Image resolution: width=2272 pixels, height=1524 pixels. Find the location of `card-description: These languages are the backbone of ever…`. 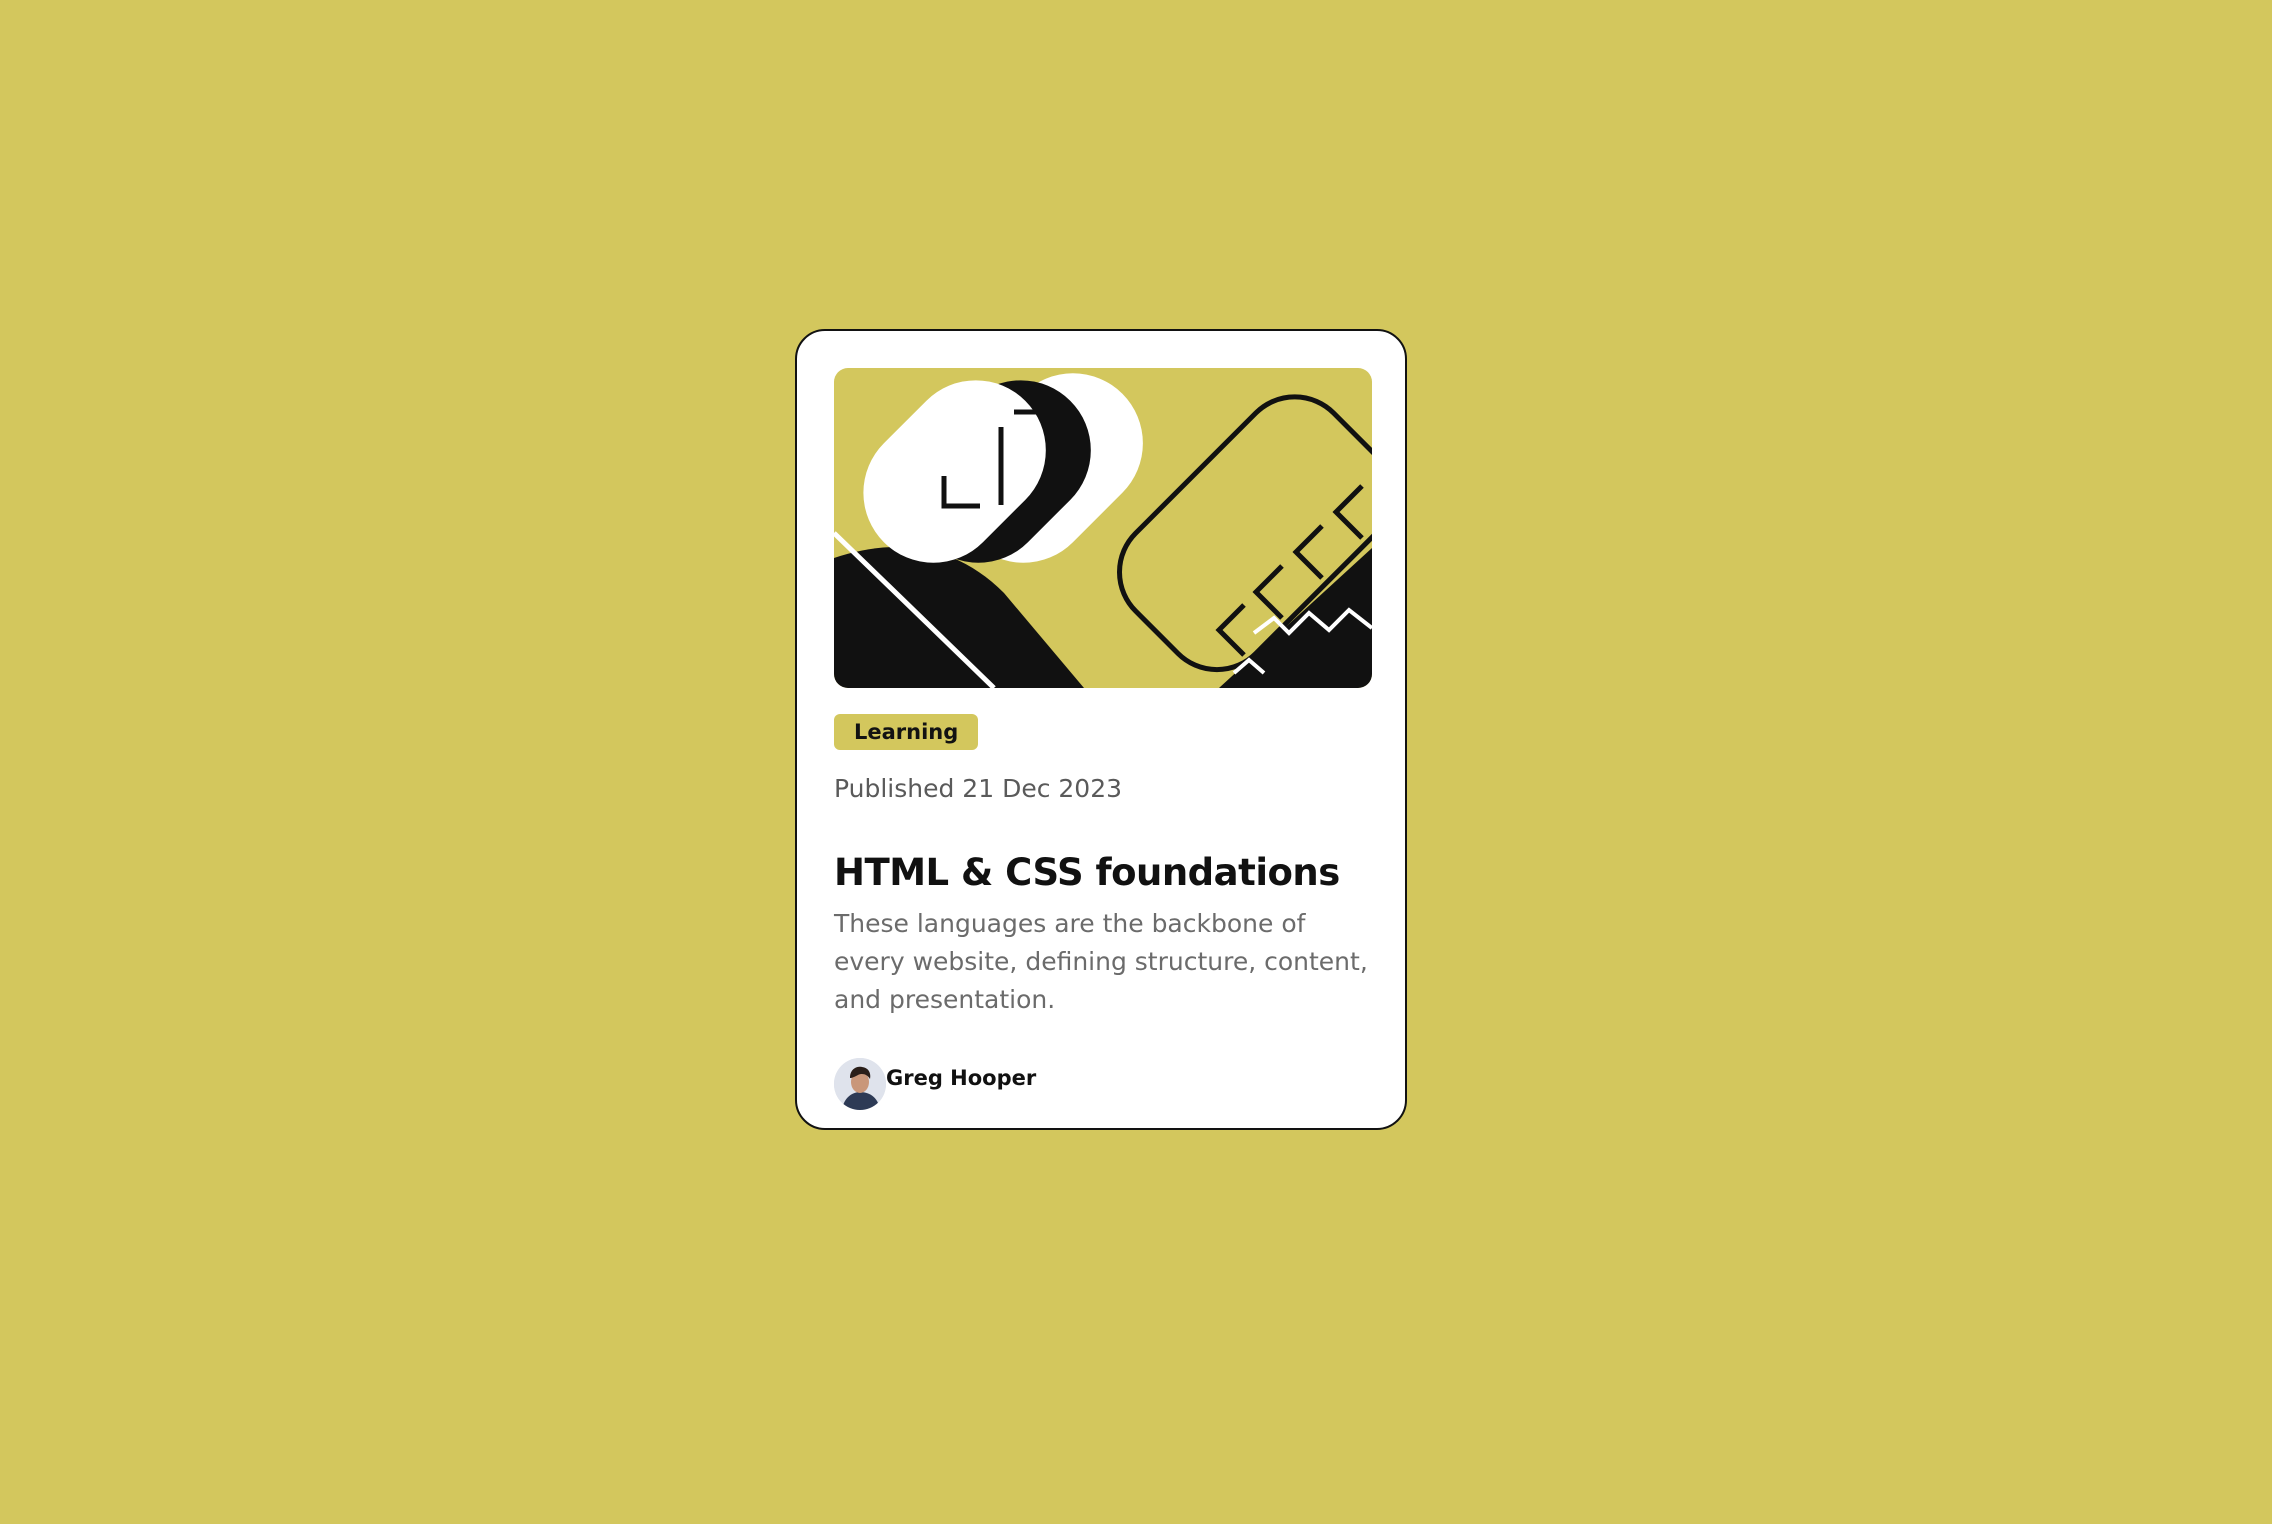

card-description: These languages are the backbone of ever… is located at coordinates (1101, 961).